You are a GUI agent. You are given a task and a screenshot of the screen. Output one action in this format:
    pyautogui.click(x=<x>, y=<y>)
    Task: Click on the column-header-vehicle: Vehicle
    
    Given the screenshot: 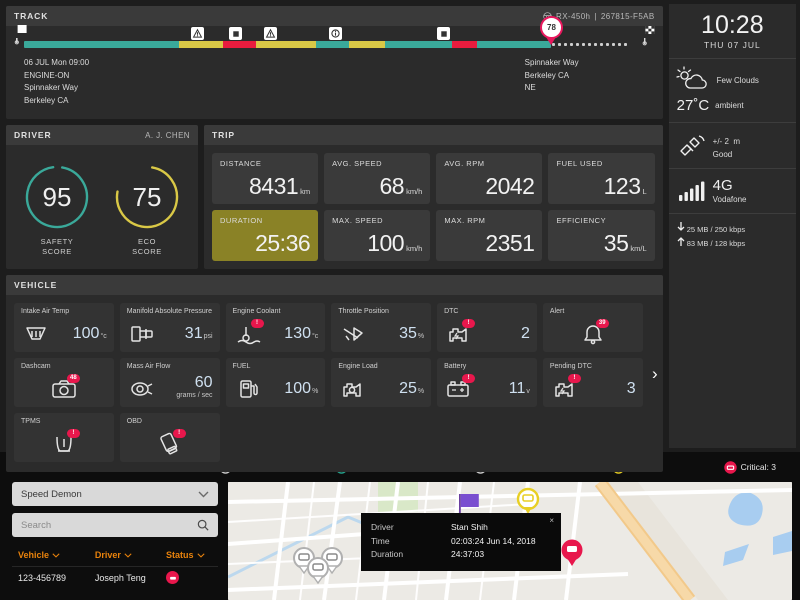 What is the action you would take?
    pyautogui.click(x=56, y=555)
    